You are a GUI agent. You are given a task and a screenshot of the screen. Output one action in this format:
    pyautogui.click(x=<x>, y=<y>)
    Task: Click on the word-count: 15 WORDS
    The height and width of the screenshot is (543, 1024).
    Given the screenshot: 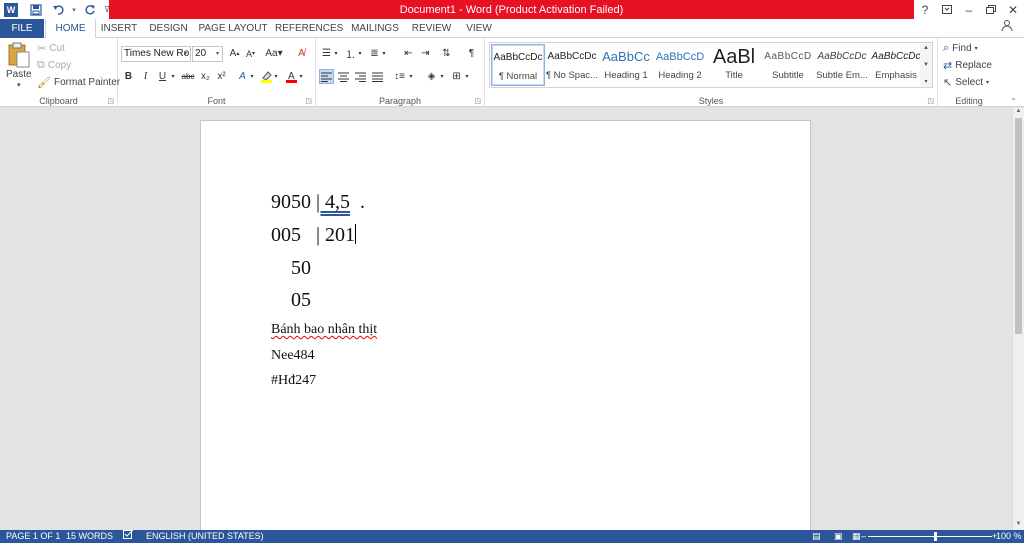 What is the action you would take?
    pyautogui.click(x=89, y=536)
    